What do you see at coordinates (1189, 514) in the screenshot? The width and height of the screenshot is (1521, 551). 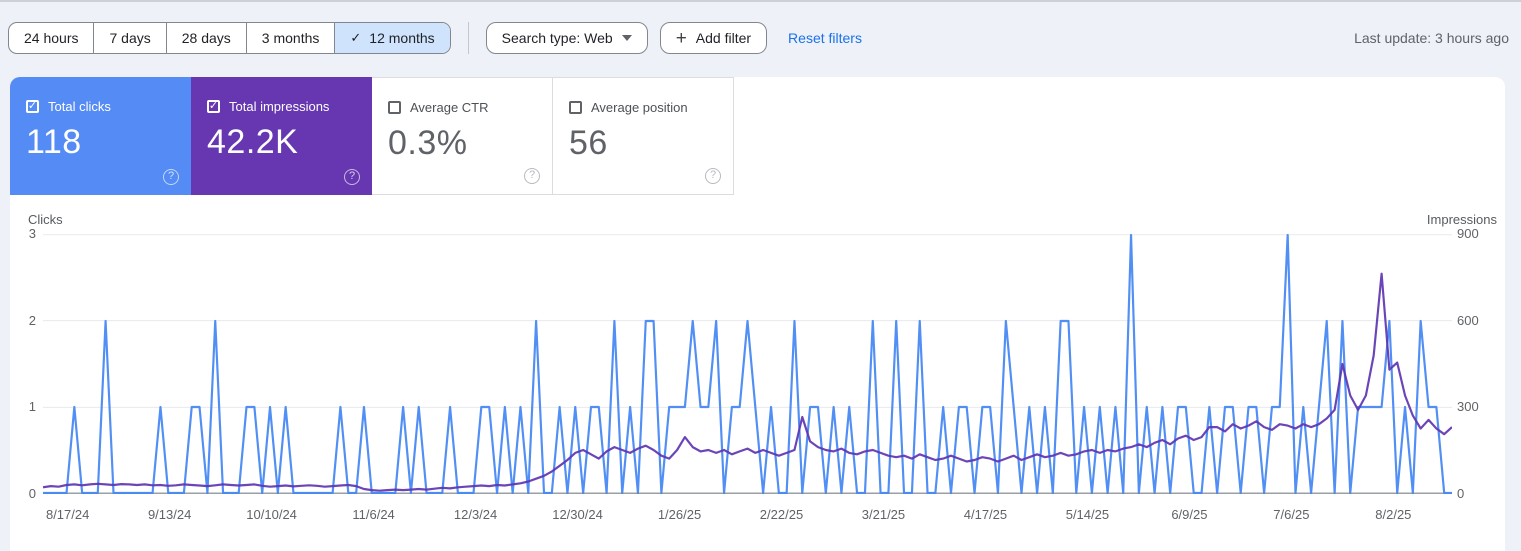 I see `x-axis-tick: 6/9/25` at bounding box center [1189, 514].